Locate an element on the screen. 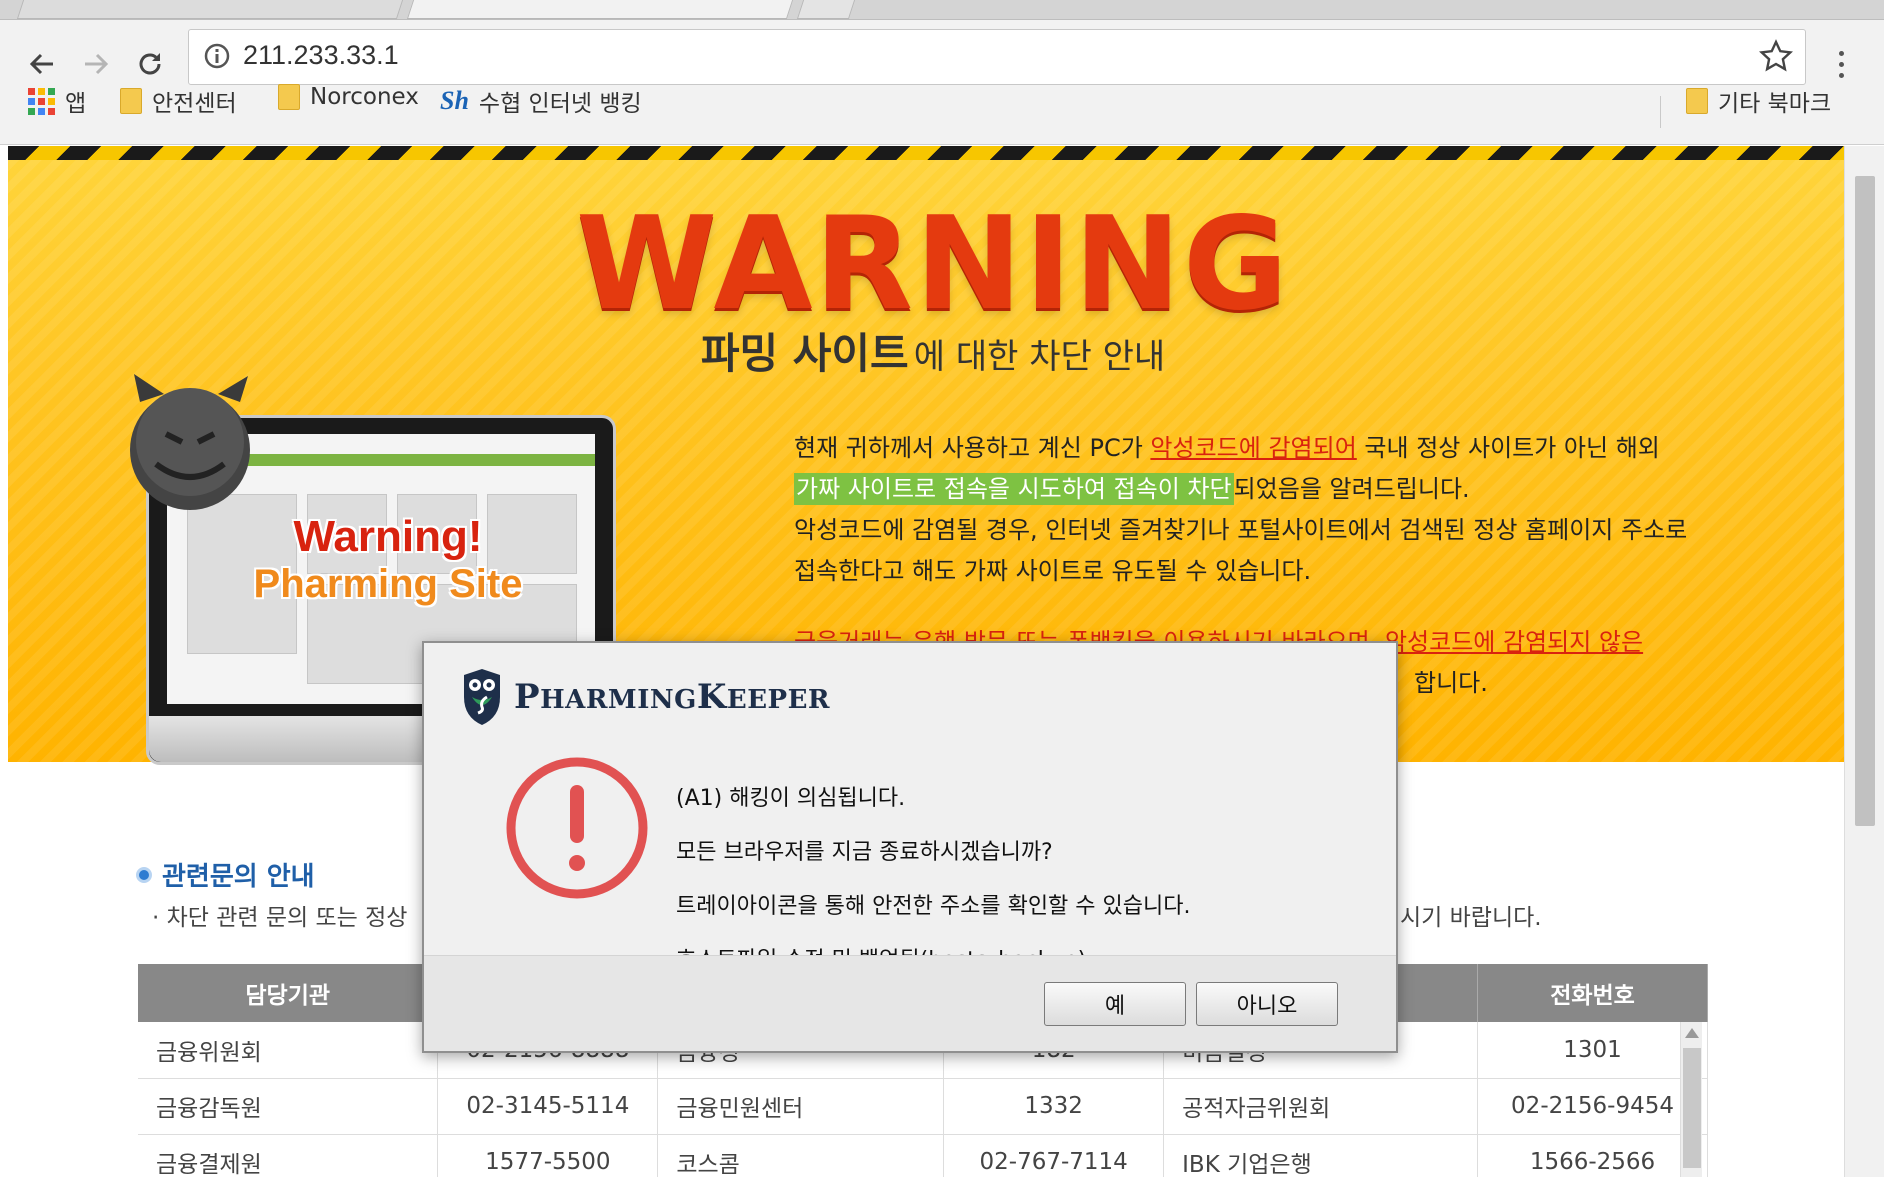  tab-inactive is located at coordinates (210, 9).